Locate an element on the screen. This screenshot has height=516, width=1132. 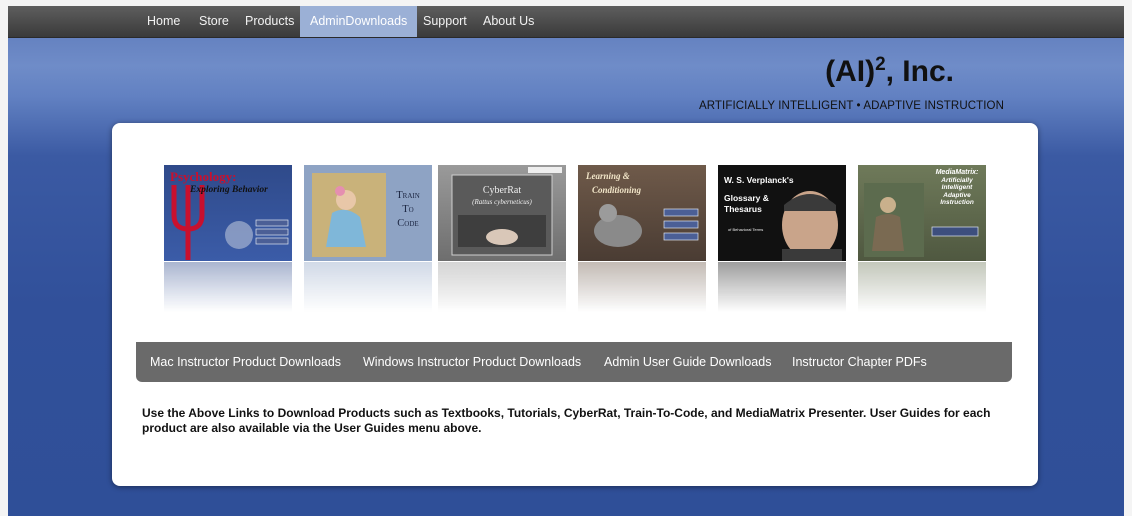
instructor-chapter-pdfs-link: Instructor Chapter PDFs is located at coordinates (859, 362).